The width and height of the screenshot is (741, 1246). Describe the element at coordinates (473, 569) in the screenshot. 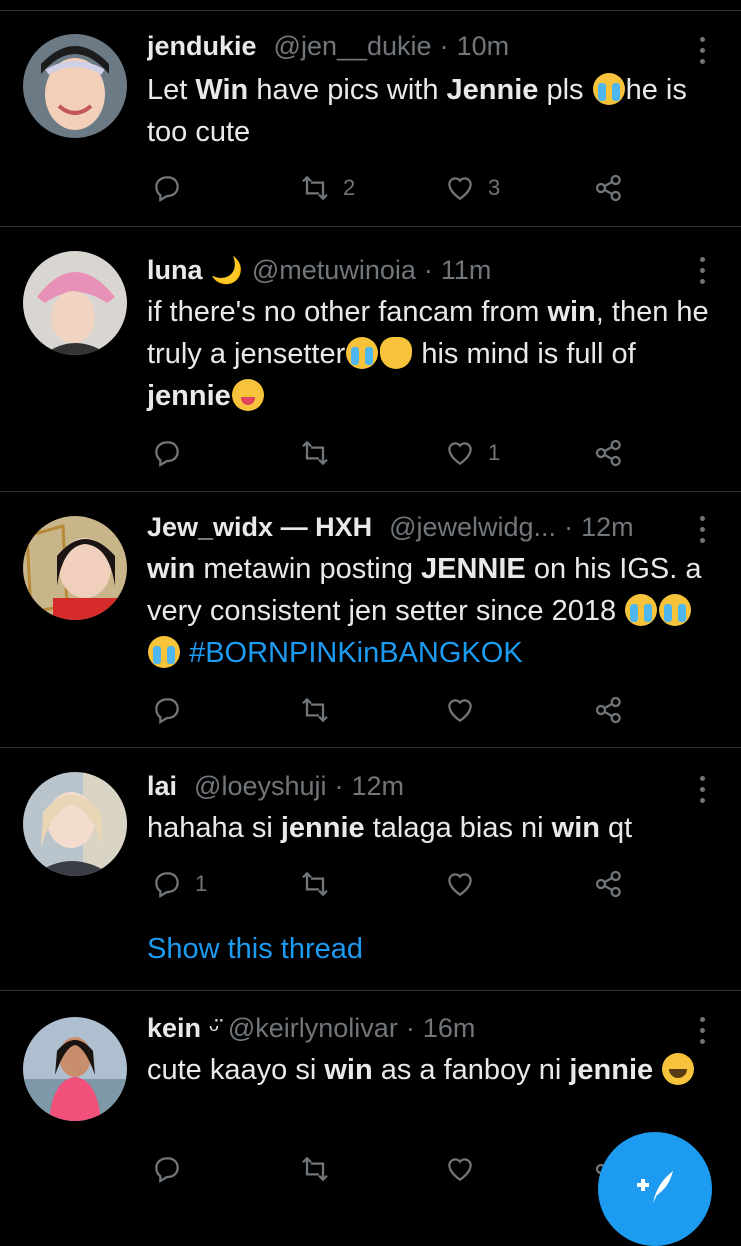

I see `bold-text: JENNIE` at that location.